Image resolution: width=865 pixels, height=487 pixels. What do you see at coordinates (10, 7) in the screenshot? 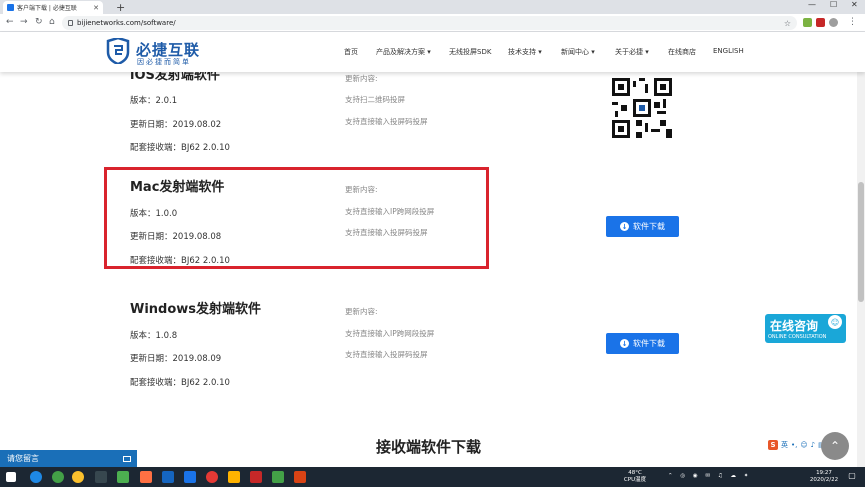
I see `site-favicon-icon` at bounding box center [10, 7].